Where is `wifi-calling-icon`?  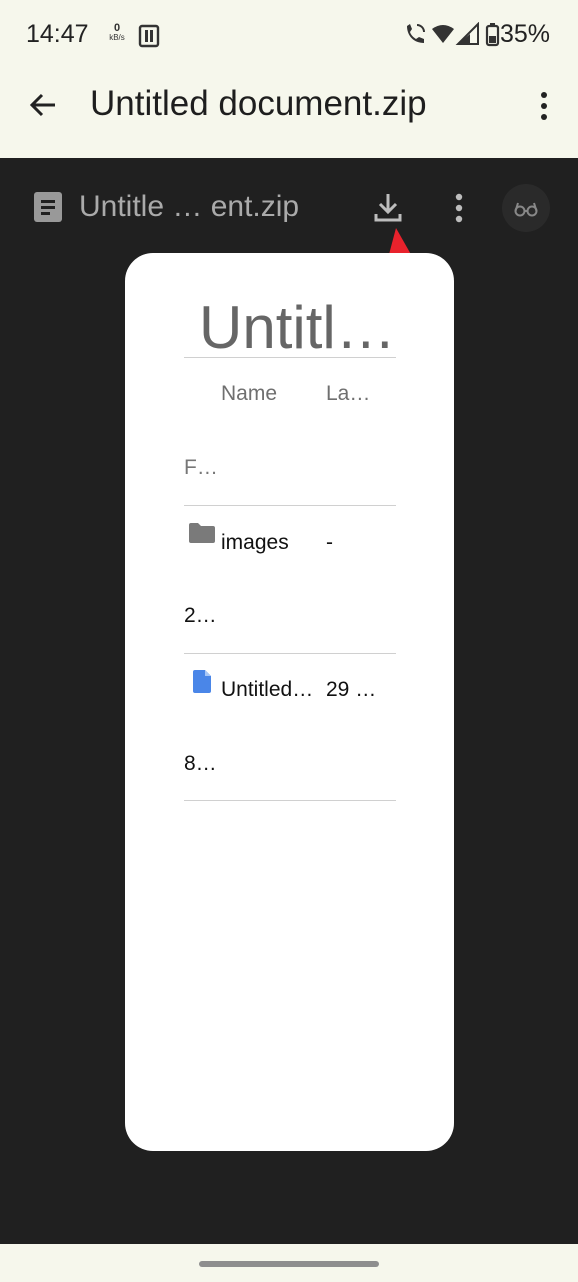 wifi-calling-icon is located at coordinates (416, 33).